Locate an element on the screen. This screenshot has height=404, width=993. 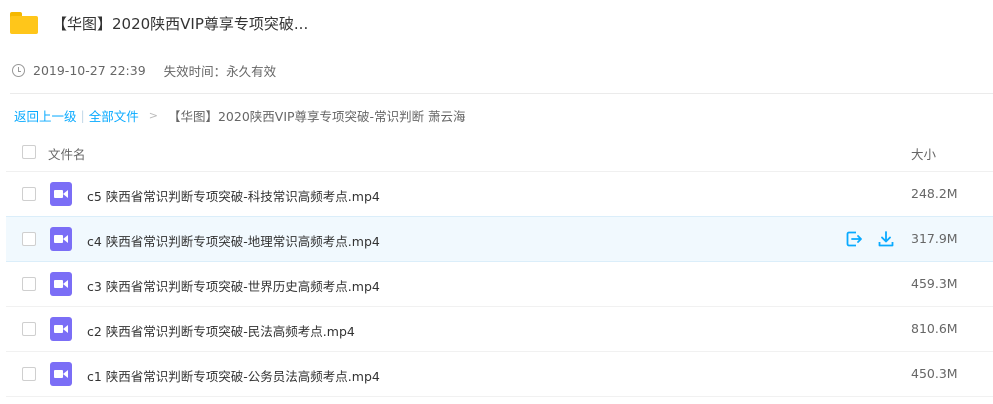
breadcrumb-arrow: > is located at coordinates (153, 115).